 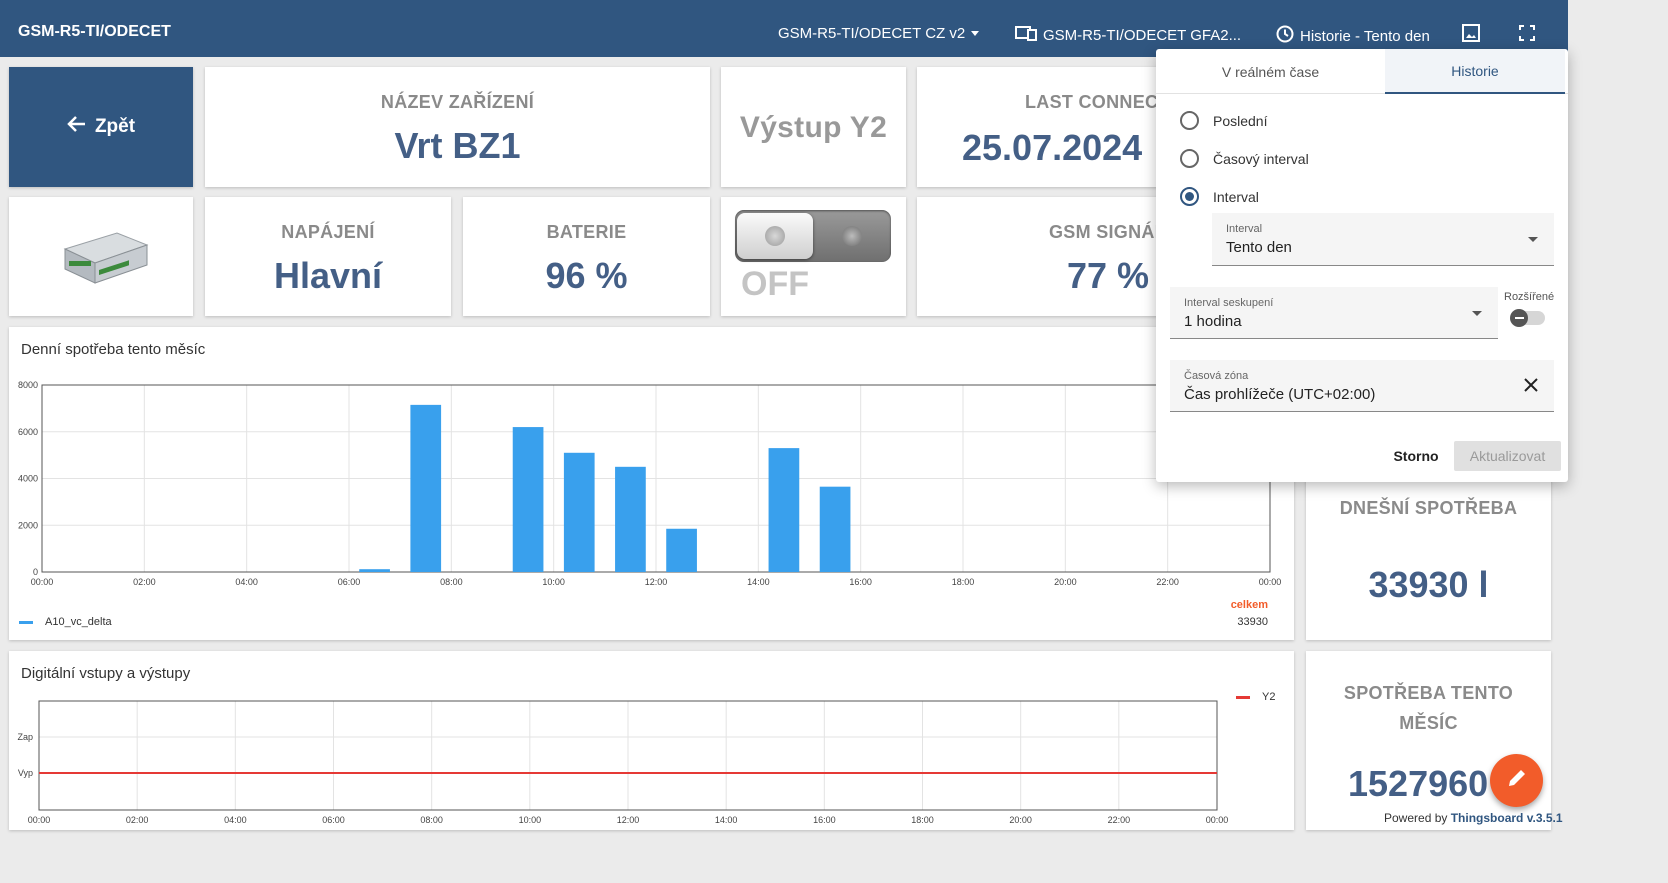 What do you see at coordinates (115, 126) in the screenshot?
I see `back-button-label: Zpět` at bounding box center [115, 126].